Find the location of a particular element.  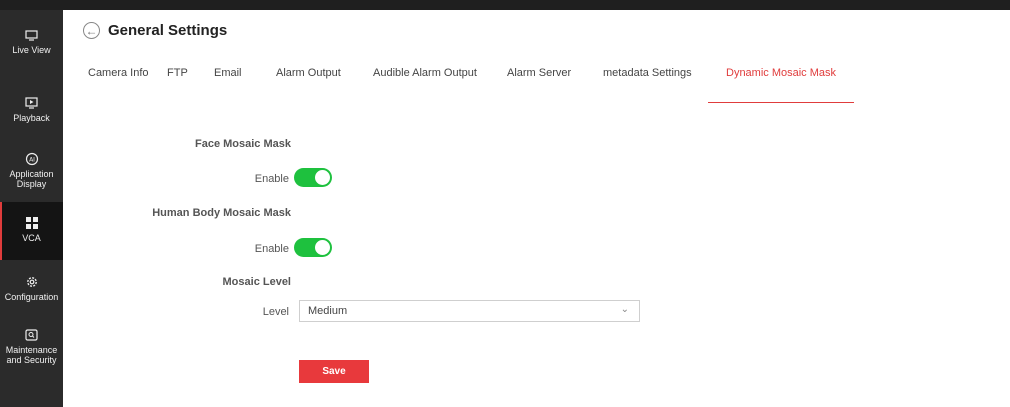

face-enable-label: Enable is located at coordinates (271, 179).